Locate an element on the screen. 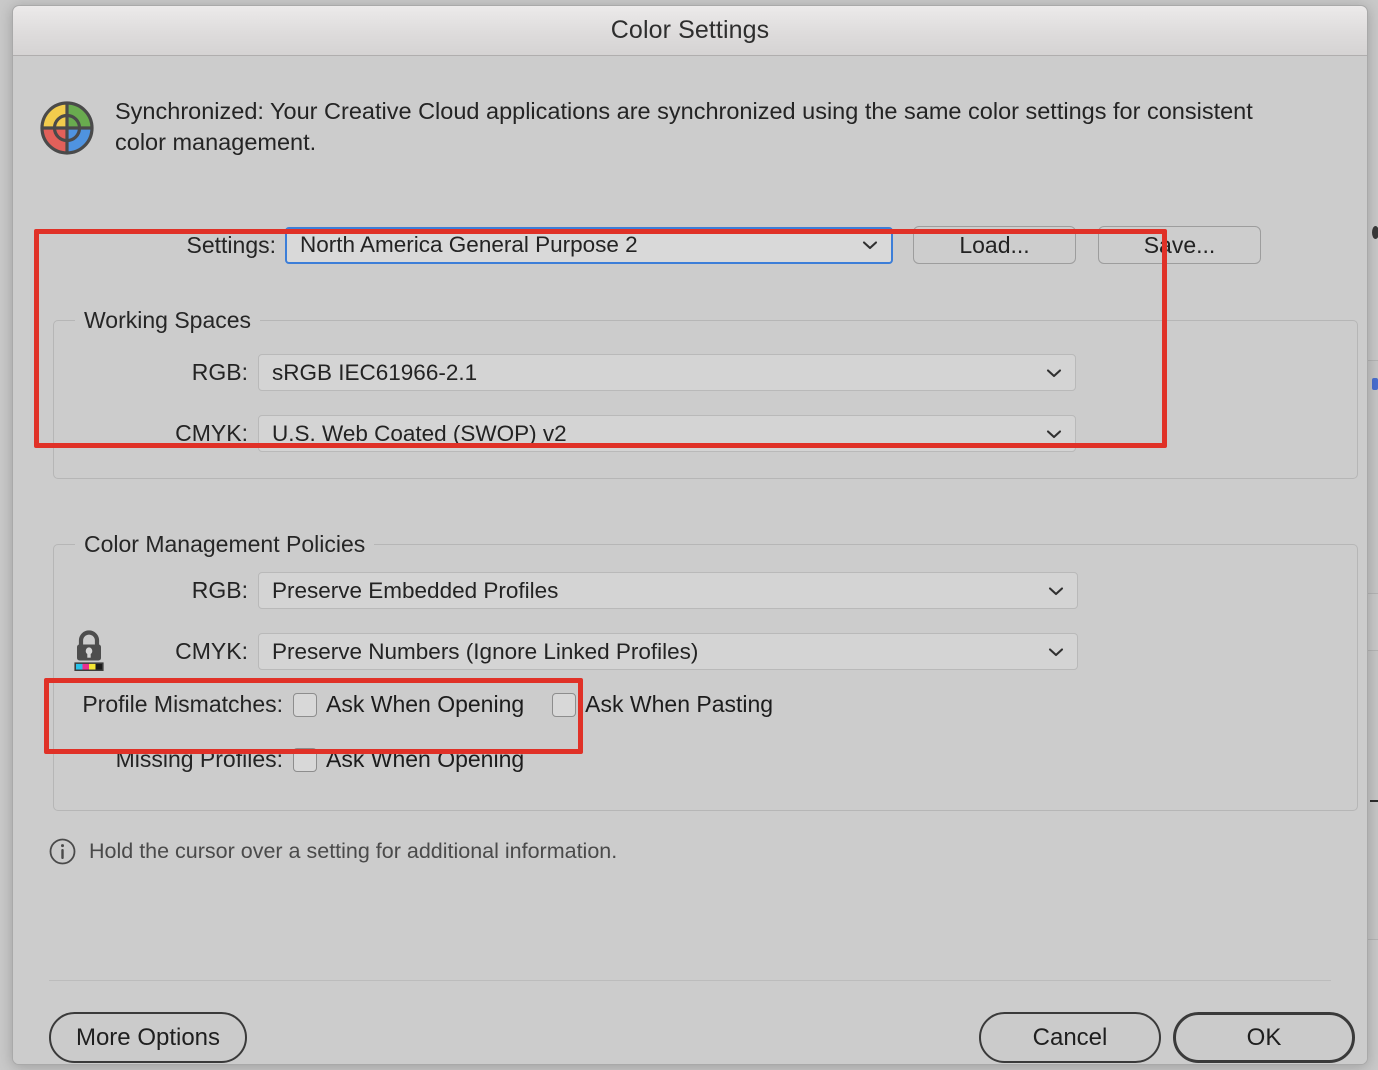 The height and width of the screenshot is (1070, 1378). background-chip-blue is located at coordinates (1375, 384).